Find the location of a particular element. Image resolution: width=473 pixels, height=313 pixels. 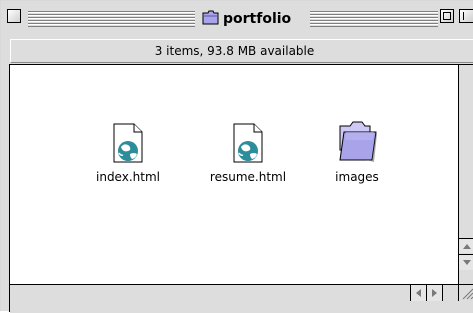

vertical-scrollbar is located at coordinates (465, 174).